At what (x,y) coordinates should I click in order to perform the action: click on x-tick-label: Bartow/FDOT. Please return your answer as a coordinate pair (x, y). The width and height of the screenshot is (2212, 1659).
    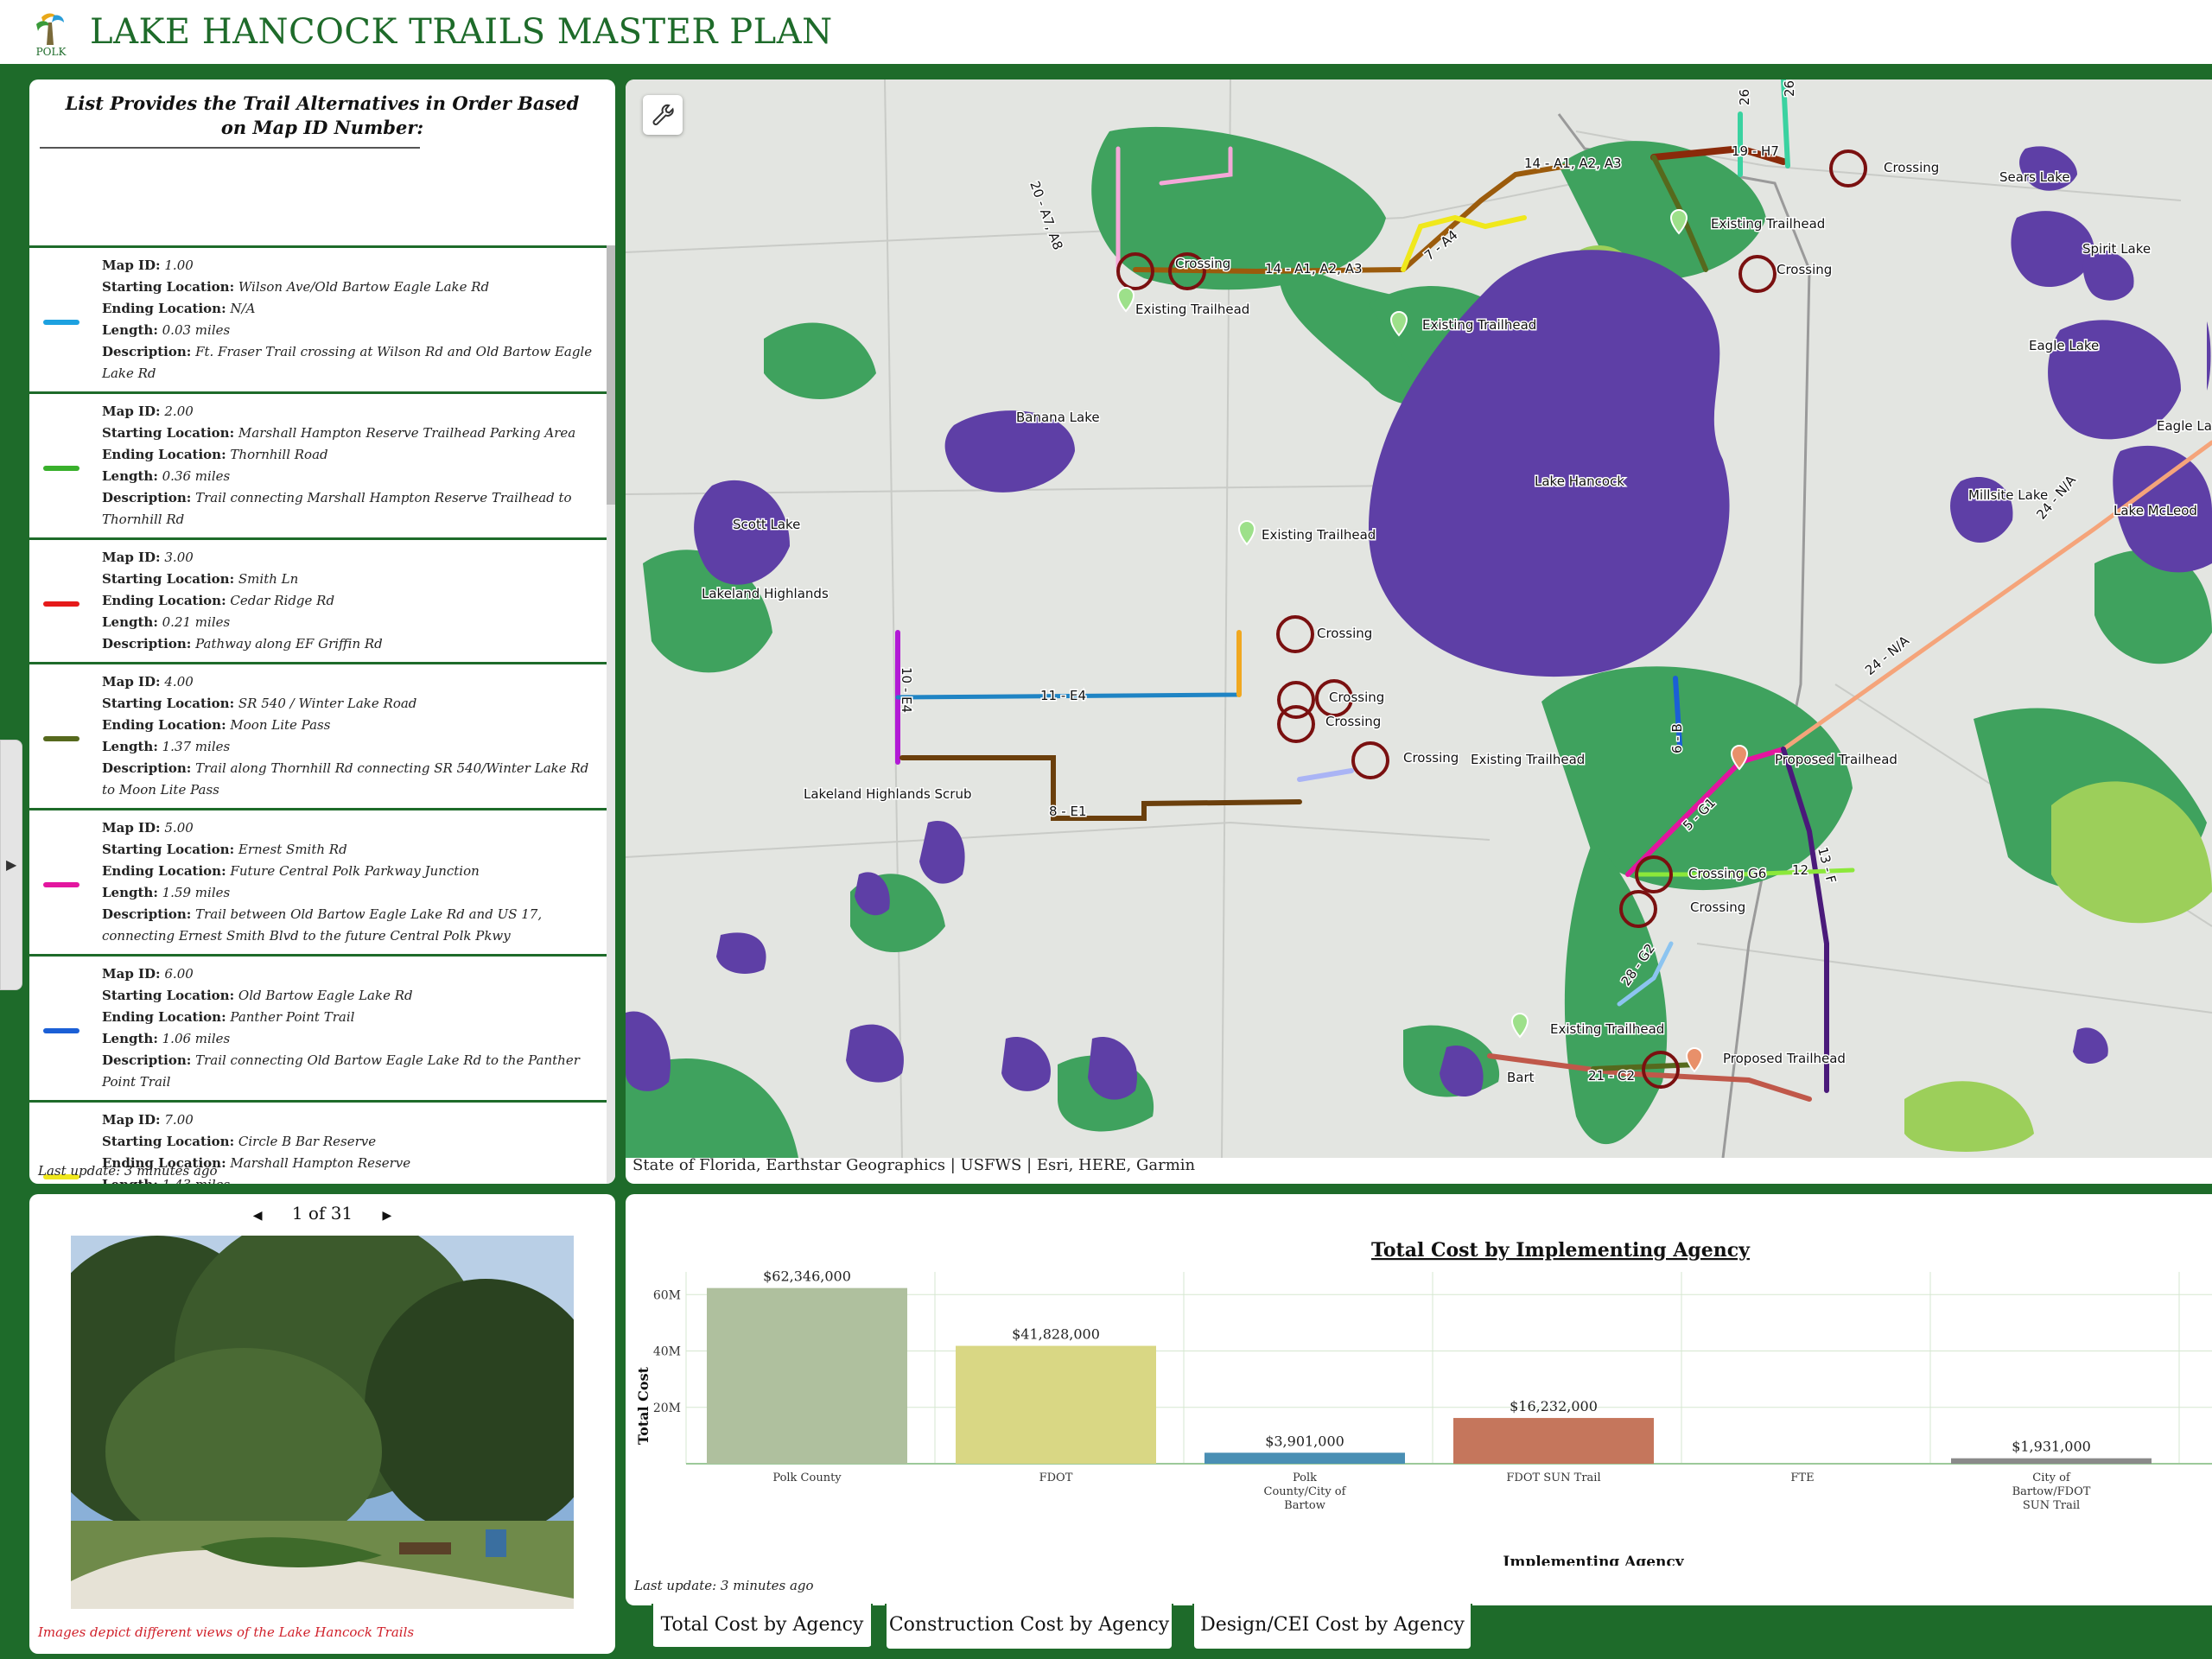
    Looking at the image, I should click on (2051, 1491).